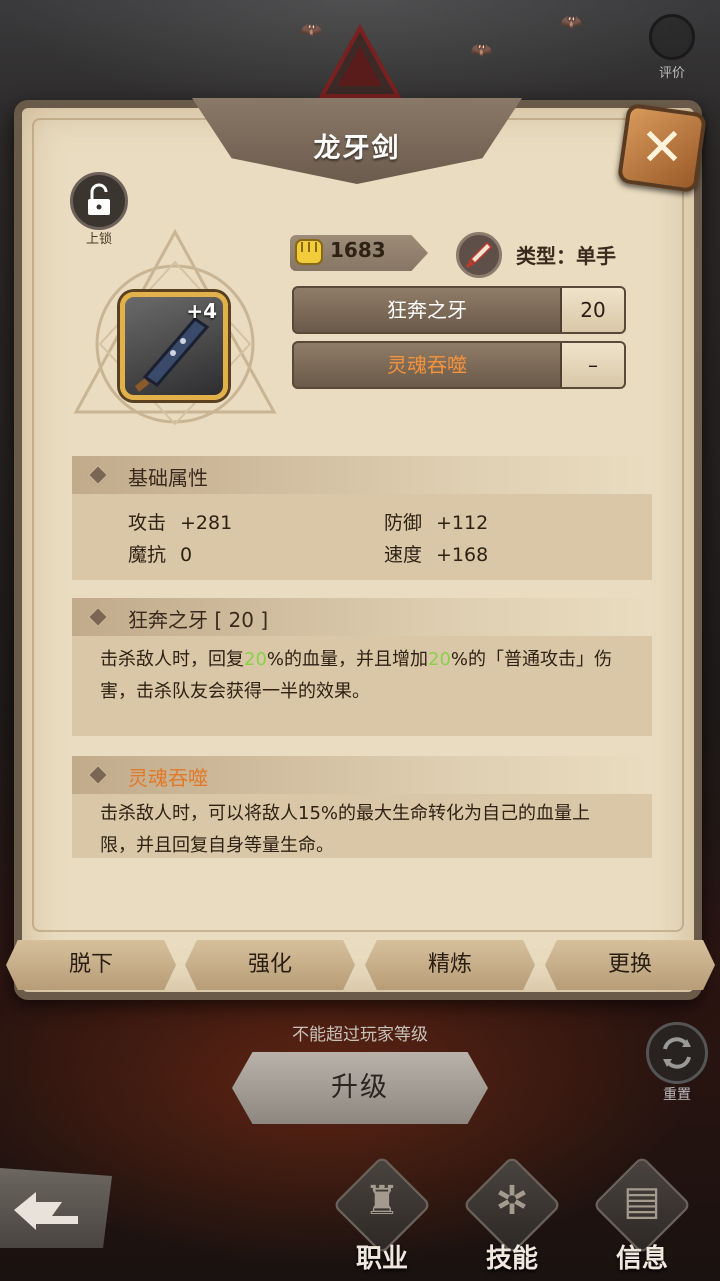 The width and height of the screenshot is (720, 1281). I want to click on reset-button: 重置, so click(677, 1063).